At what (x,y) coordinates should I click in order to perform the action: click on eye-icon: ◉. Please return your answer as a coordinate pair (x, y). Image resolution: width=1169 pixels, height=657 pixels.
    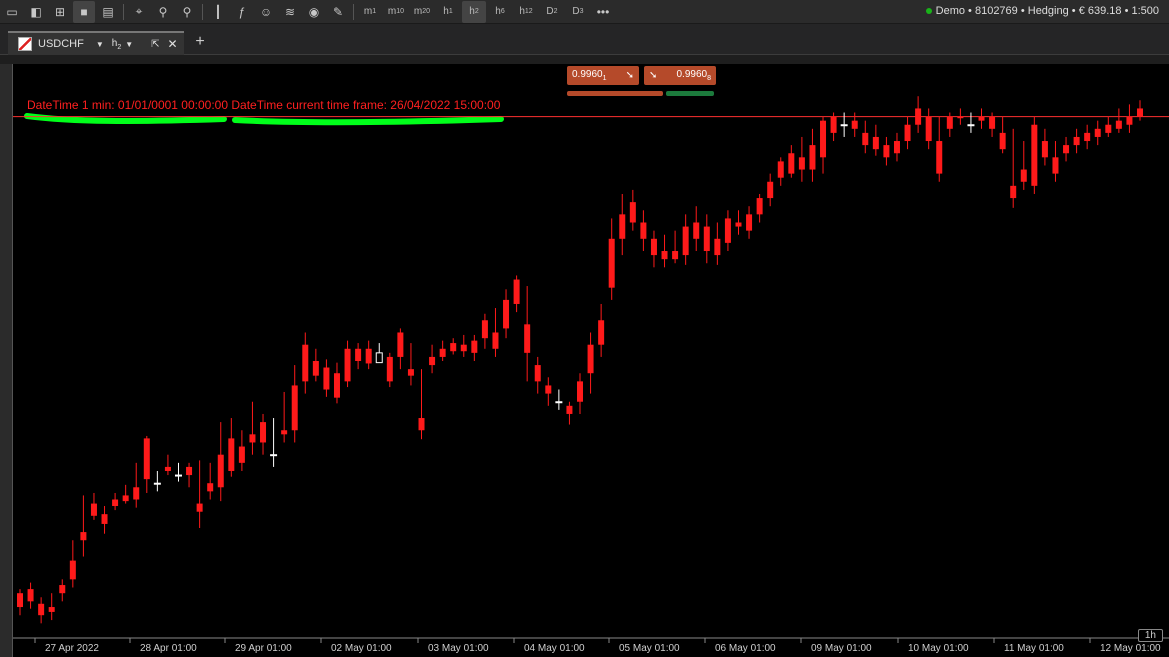
    Looking at the image, I should click on (314, 12).